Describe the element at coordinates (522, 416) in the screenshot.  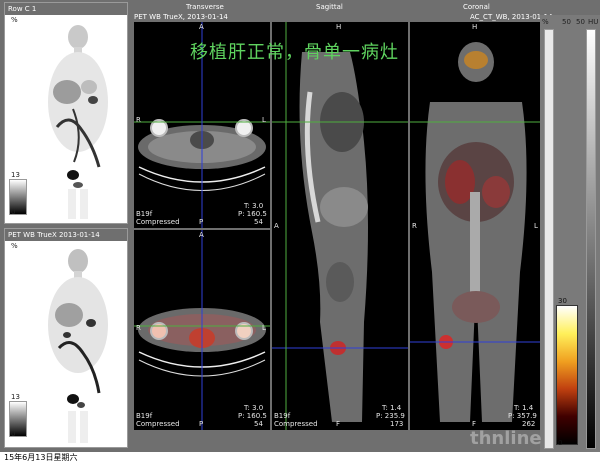
I see `position-label: P: 357.9` at that location.